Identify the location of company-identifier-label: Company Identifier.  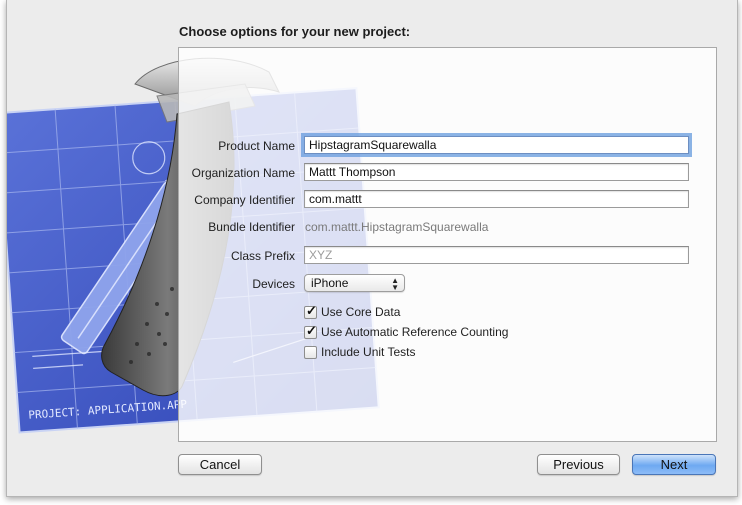
(244, 200).